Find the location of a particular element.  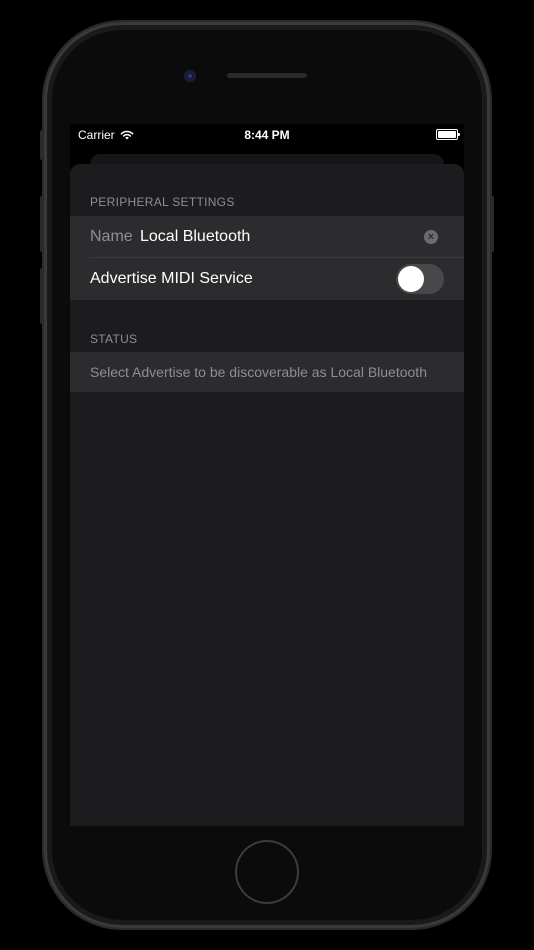

status-time: 8:44 PM is located at coordinates (267, 135).